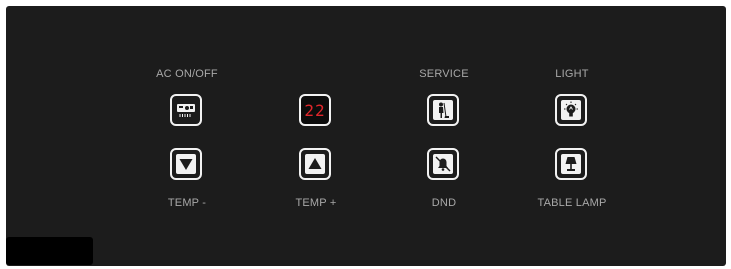  I want to click on table-lamp-label: TABLE LAMP, so click(572, 203).